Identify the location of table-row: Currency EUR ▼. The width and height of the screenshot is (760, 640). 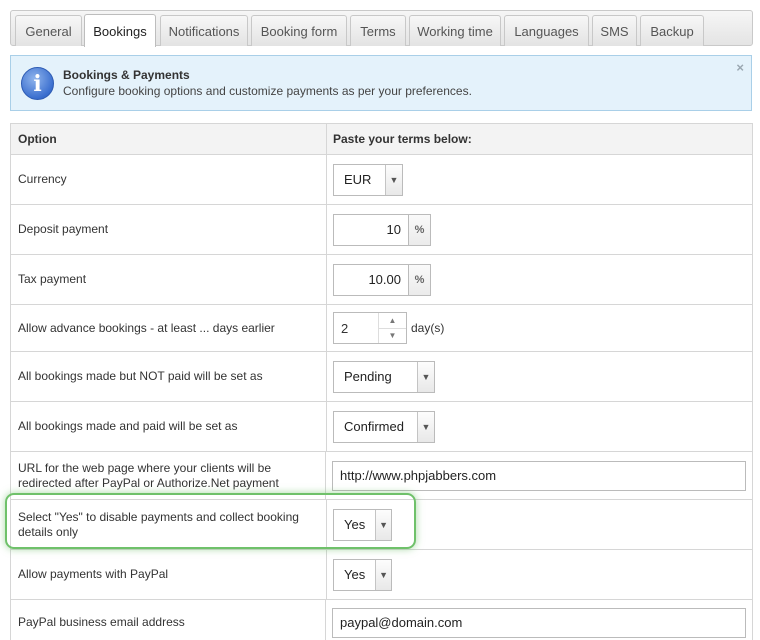
(381, 180).